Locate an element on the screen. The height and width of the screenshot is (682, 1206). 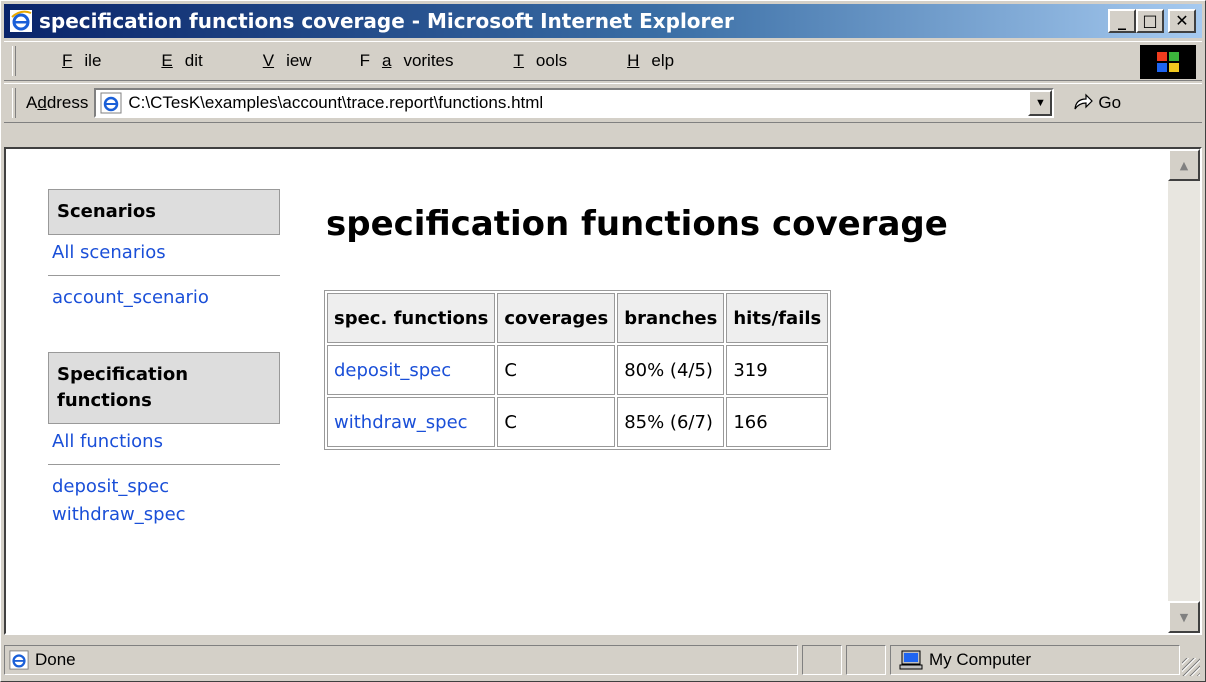
scroll-down-button: ▼ is located at coordinates (1184, 617).